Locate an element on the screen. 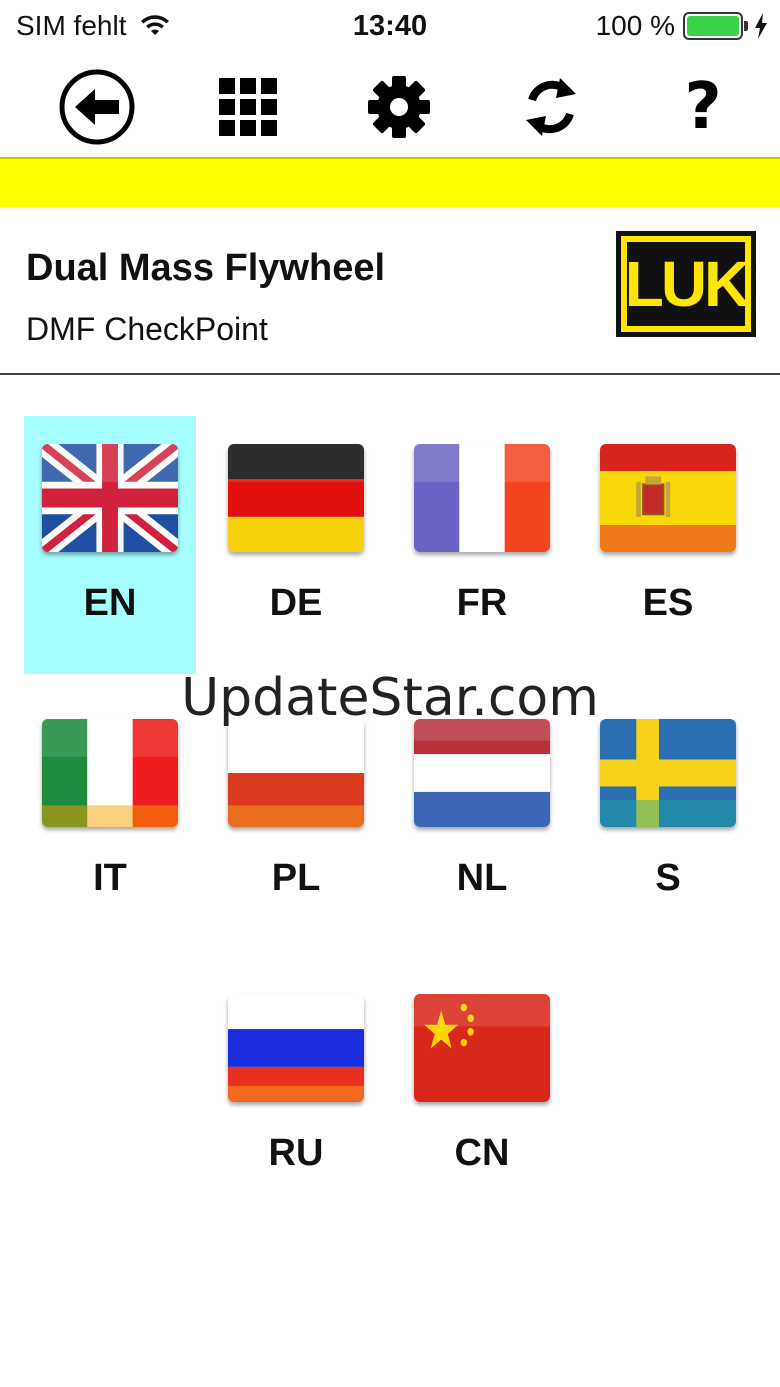 This screenshot has height=1387, width=780. language-label: EN is located at coordinates (110, 603).